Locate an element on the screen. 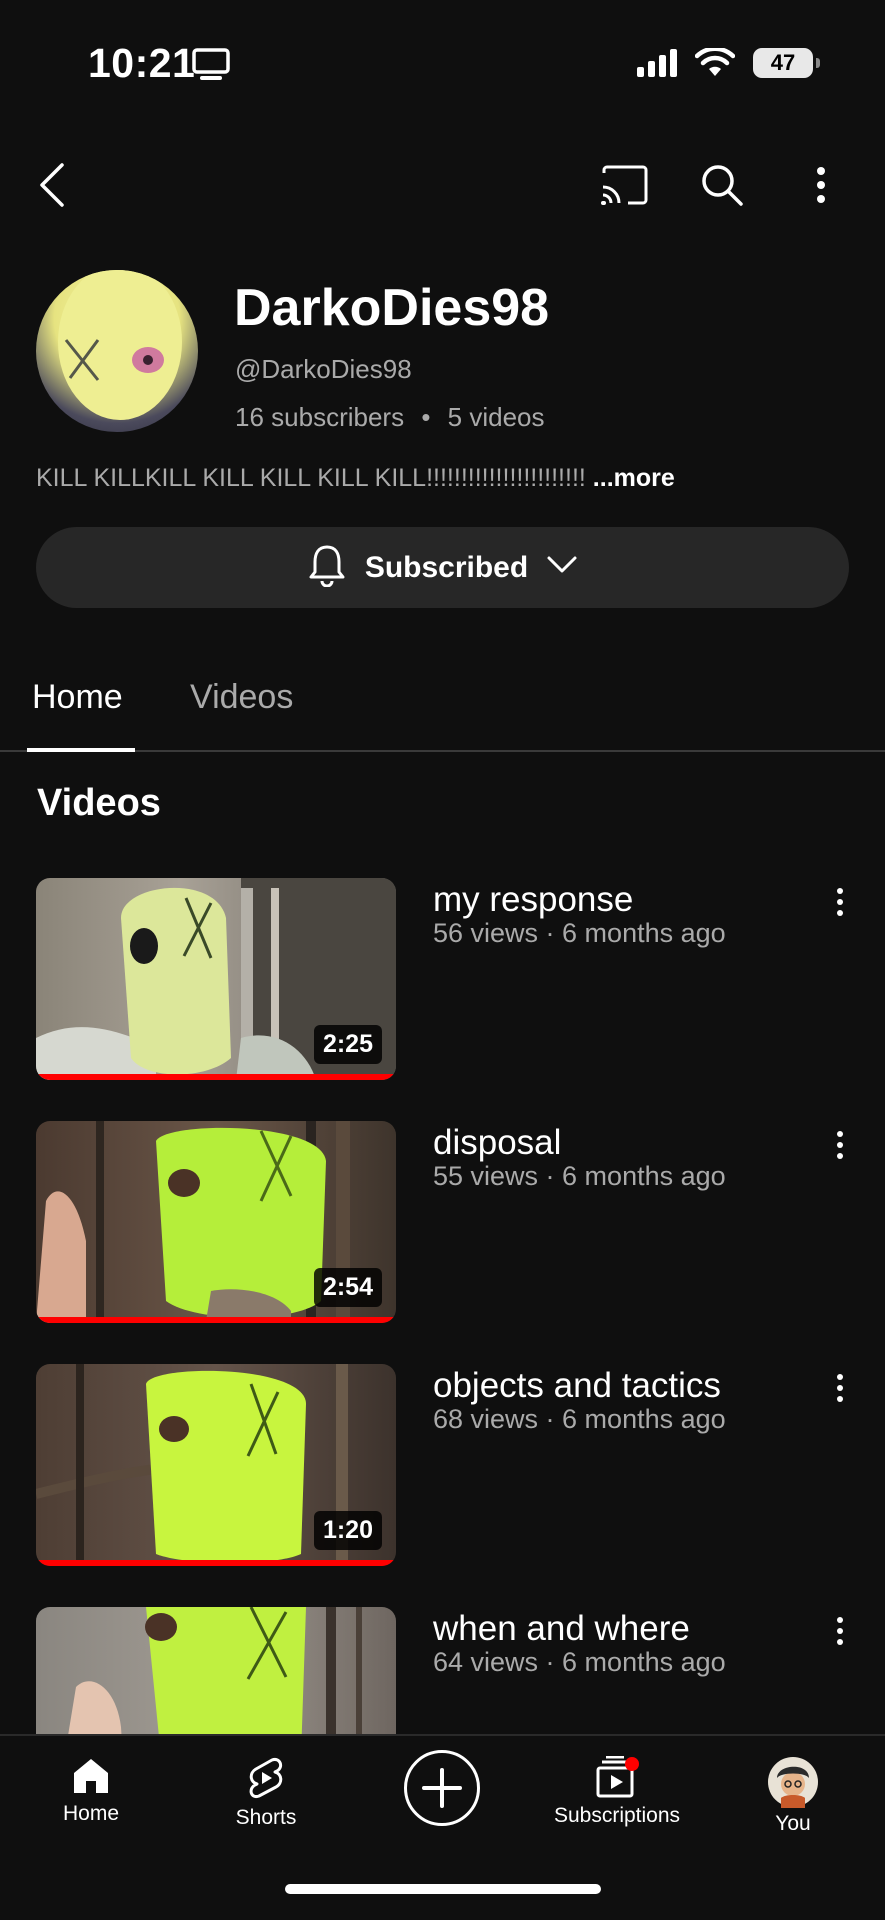 This screenshot has width=885, height=1920. video-title: disposal is located at coordinates (497, 1143).